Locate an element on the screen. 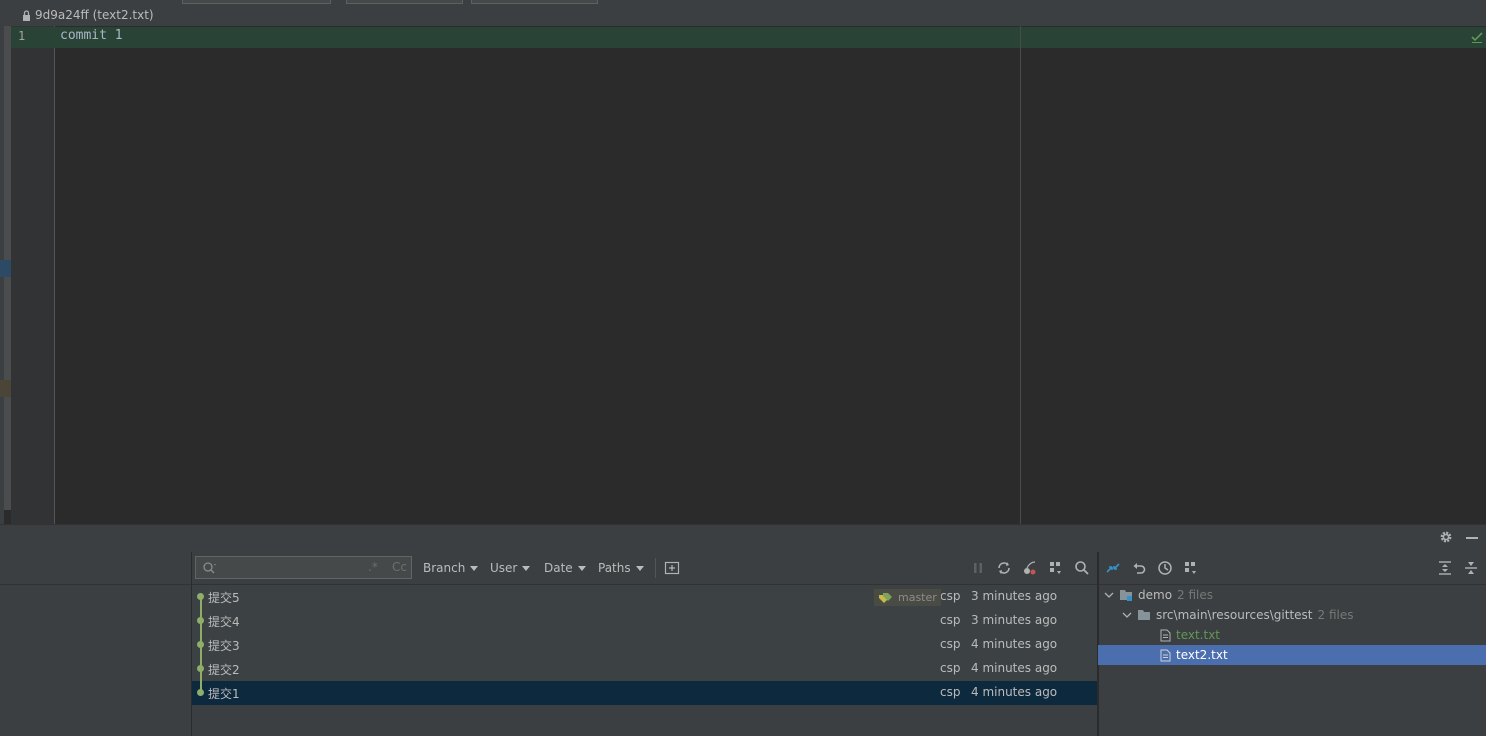 The width and height of the screenshot is (1486, 736). date-filter-label: Date is located at coordinates (558, 568).